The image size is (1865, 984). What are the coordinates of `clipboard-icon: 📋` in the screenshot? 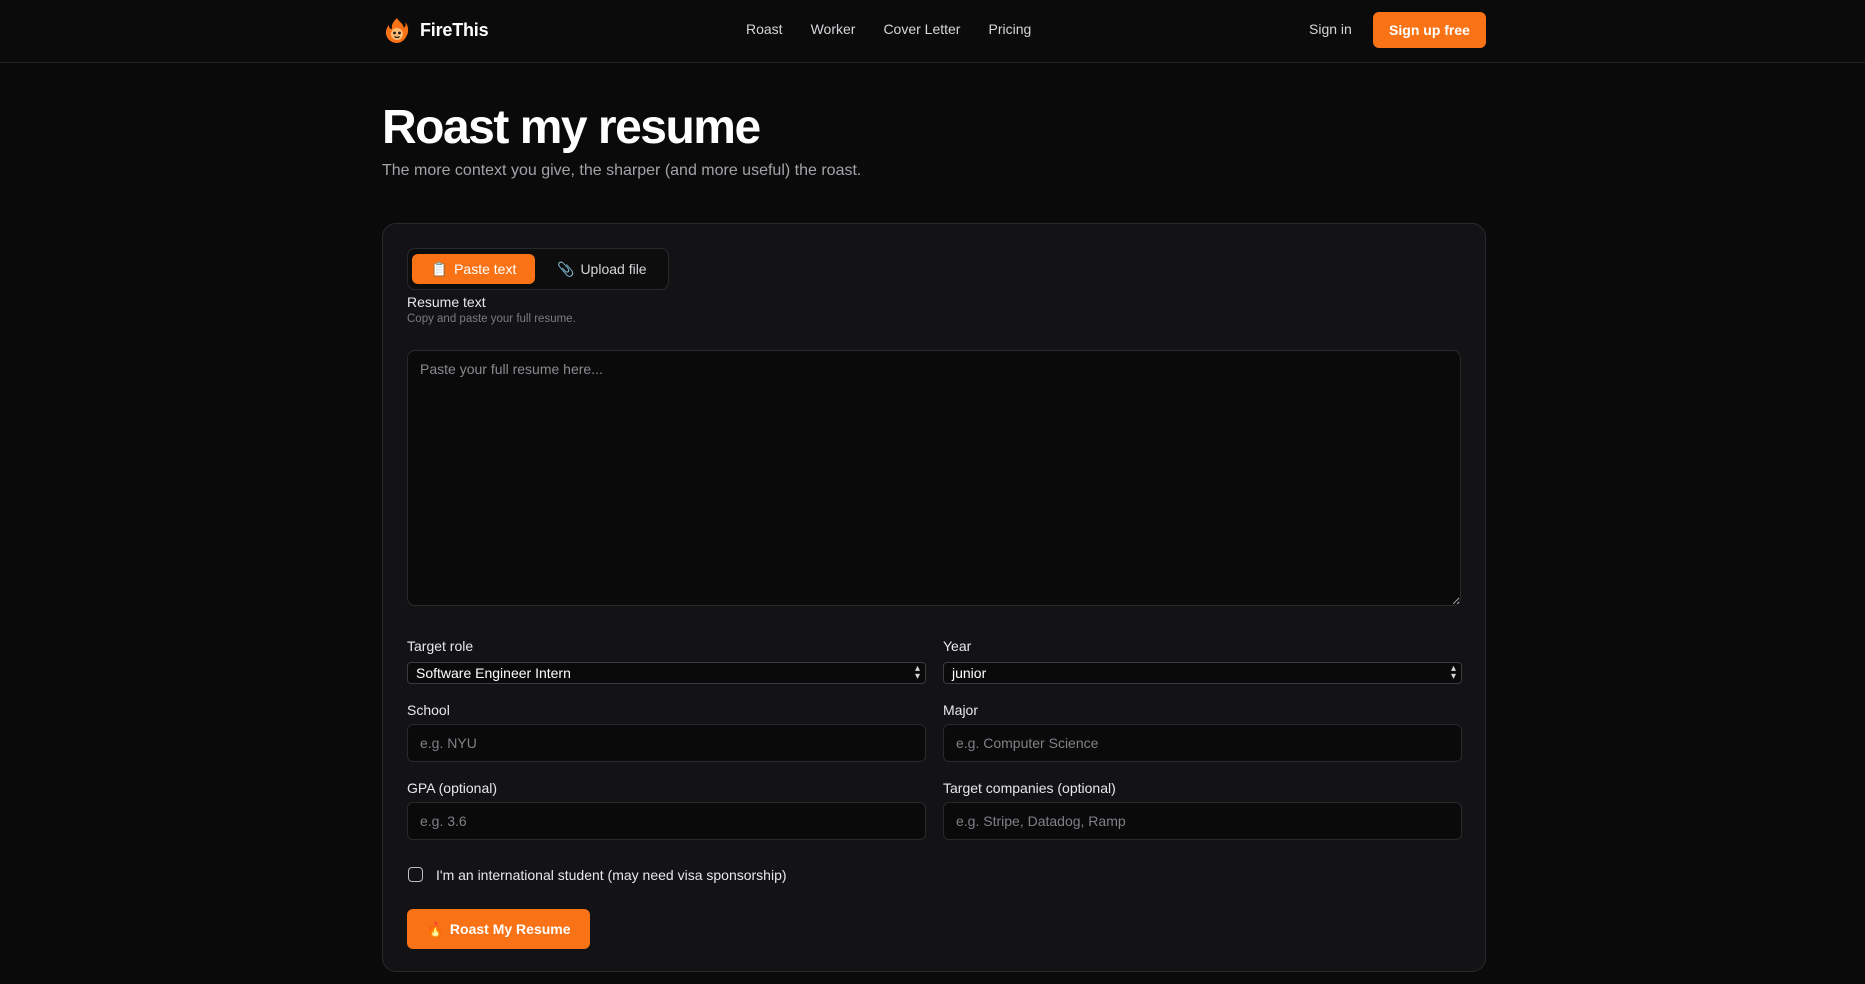 It's located at (439, 268).